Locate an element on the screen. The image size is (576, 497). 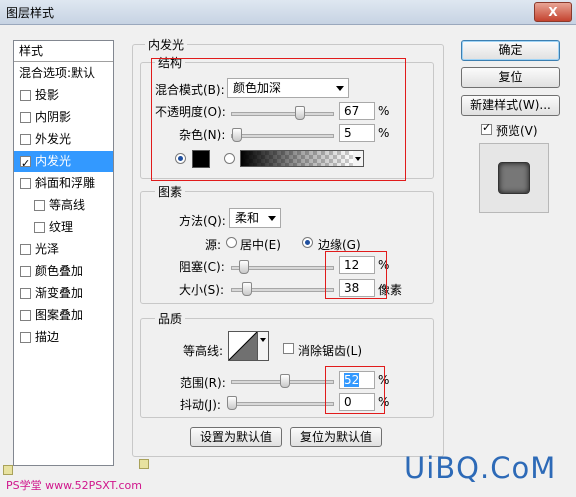
jitter-slider-thumb is located at coordinates (232, 403).